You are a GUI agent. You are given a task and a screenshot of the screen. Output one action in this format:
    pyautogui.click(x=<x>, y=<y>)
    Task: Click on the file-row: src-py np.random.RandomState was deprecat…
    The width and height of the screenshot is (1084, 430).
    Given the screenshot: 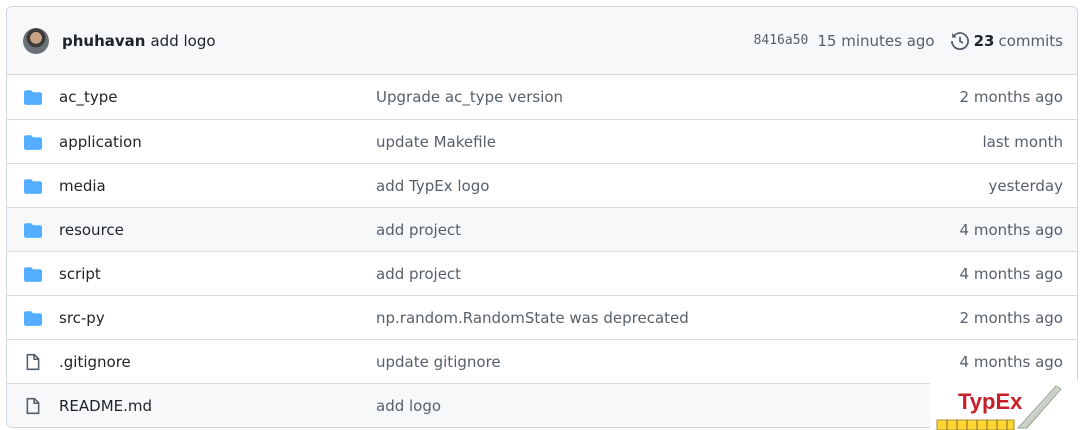 What is the action you would take?
    pyautogui.click(x=542, y=317)
    